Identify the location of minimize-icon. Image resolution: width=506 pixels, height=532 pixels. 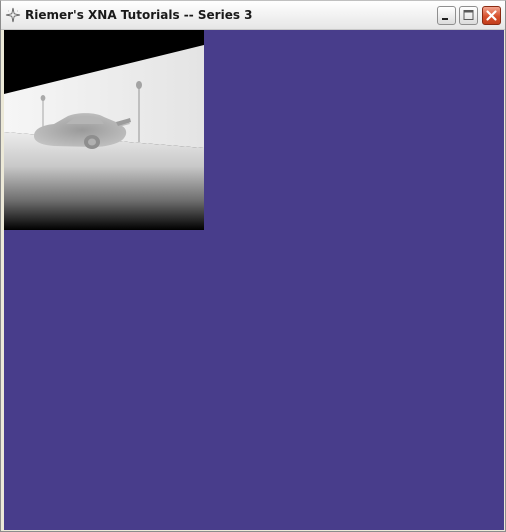
(445, 19).